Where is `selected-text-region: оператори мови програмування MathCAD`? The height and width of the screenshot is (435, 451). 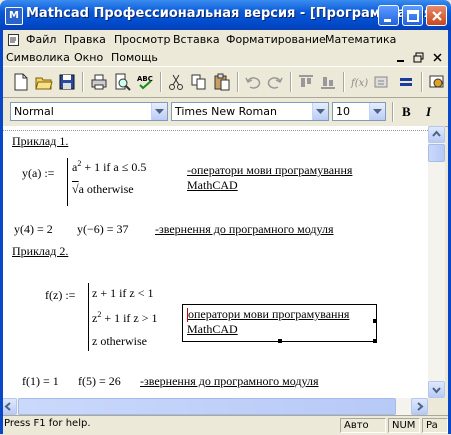 selected-text-region: оператори мови програмування MathCAD is located at coordinates (279, 323).